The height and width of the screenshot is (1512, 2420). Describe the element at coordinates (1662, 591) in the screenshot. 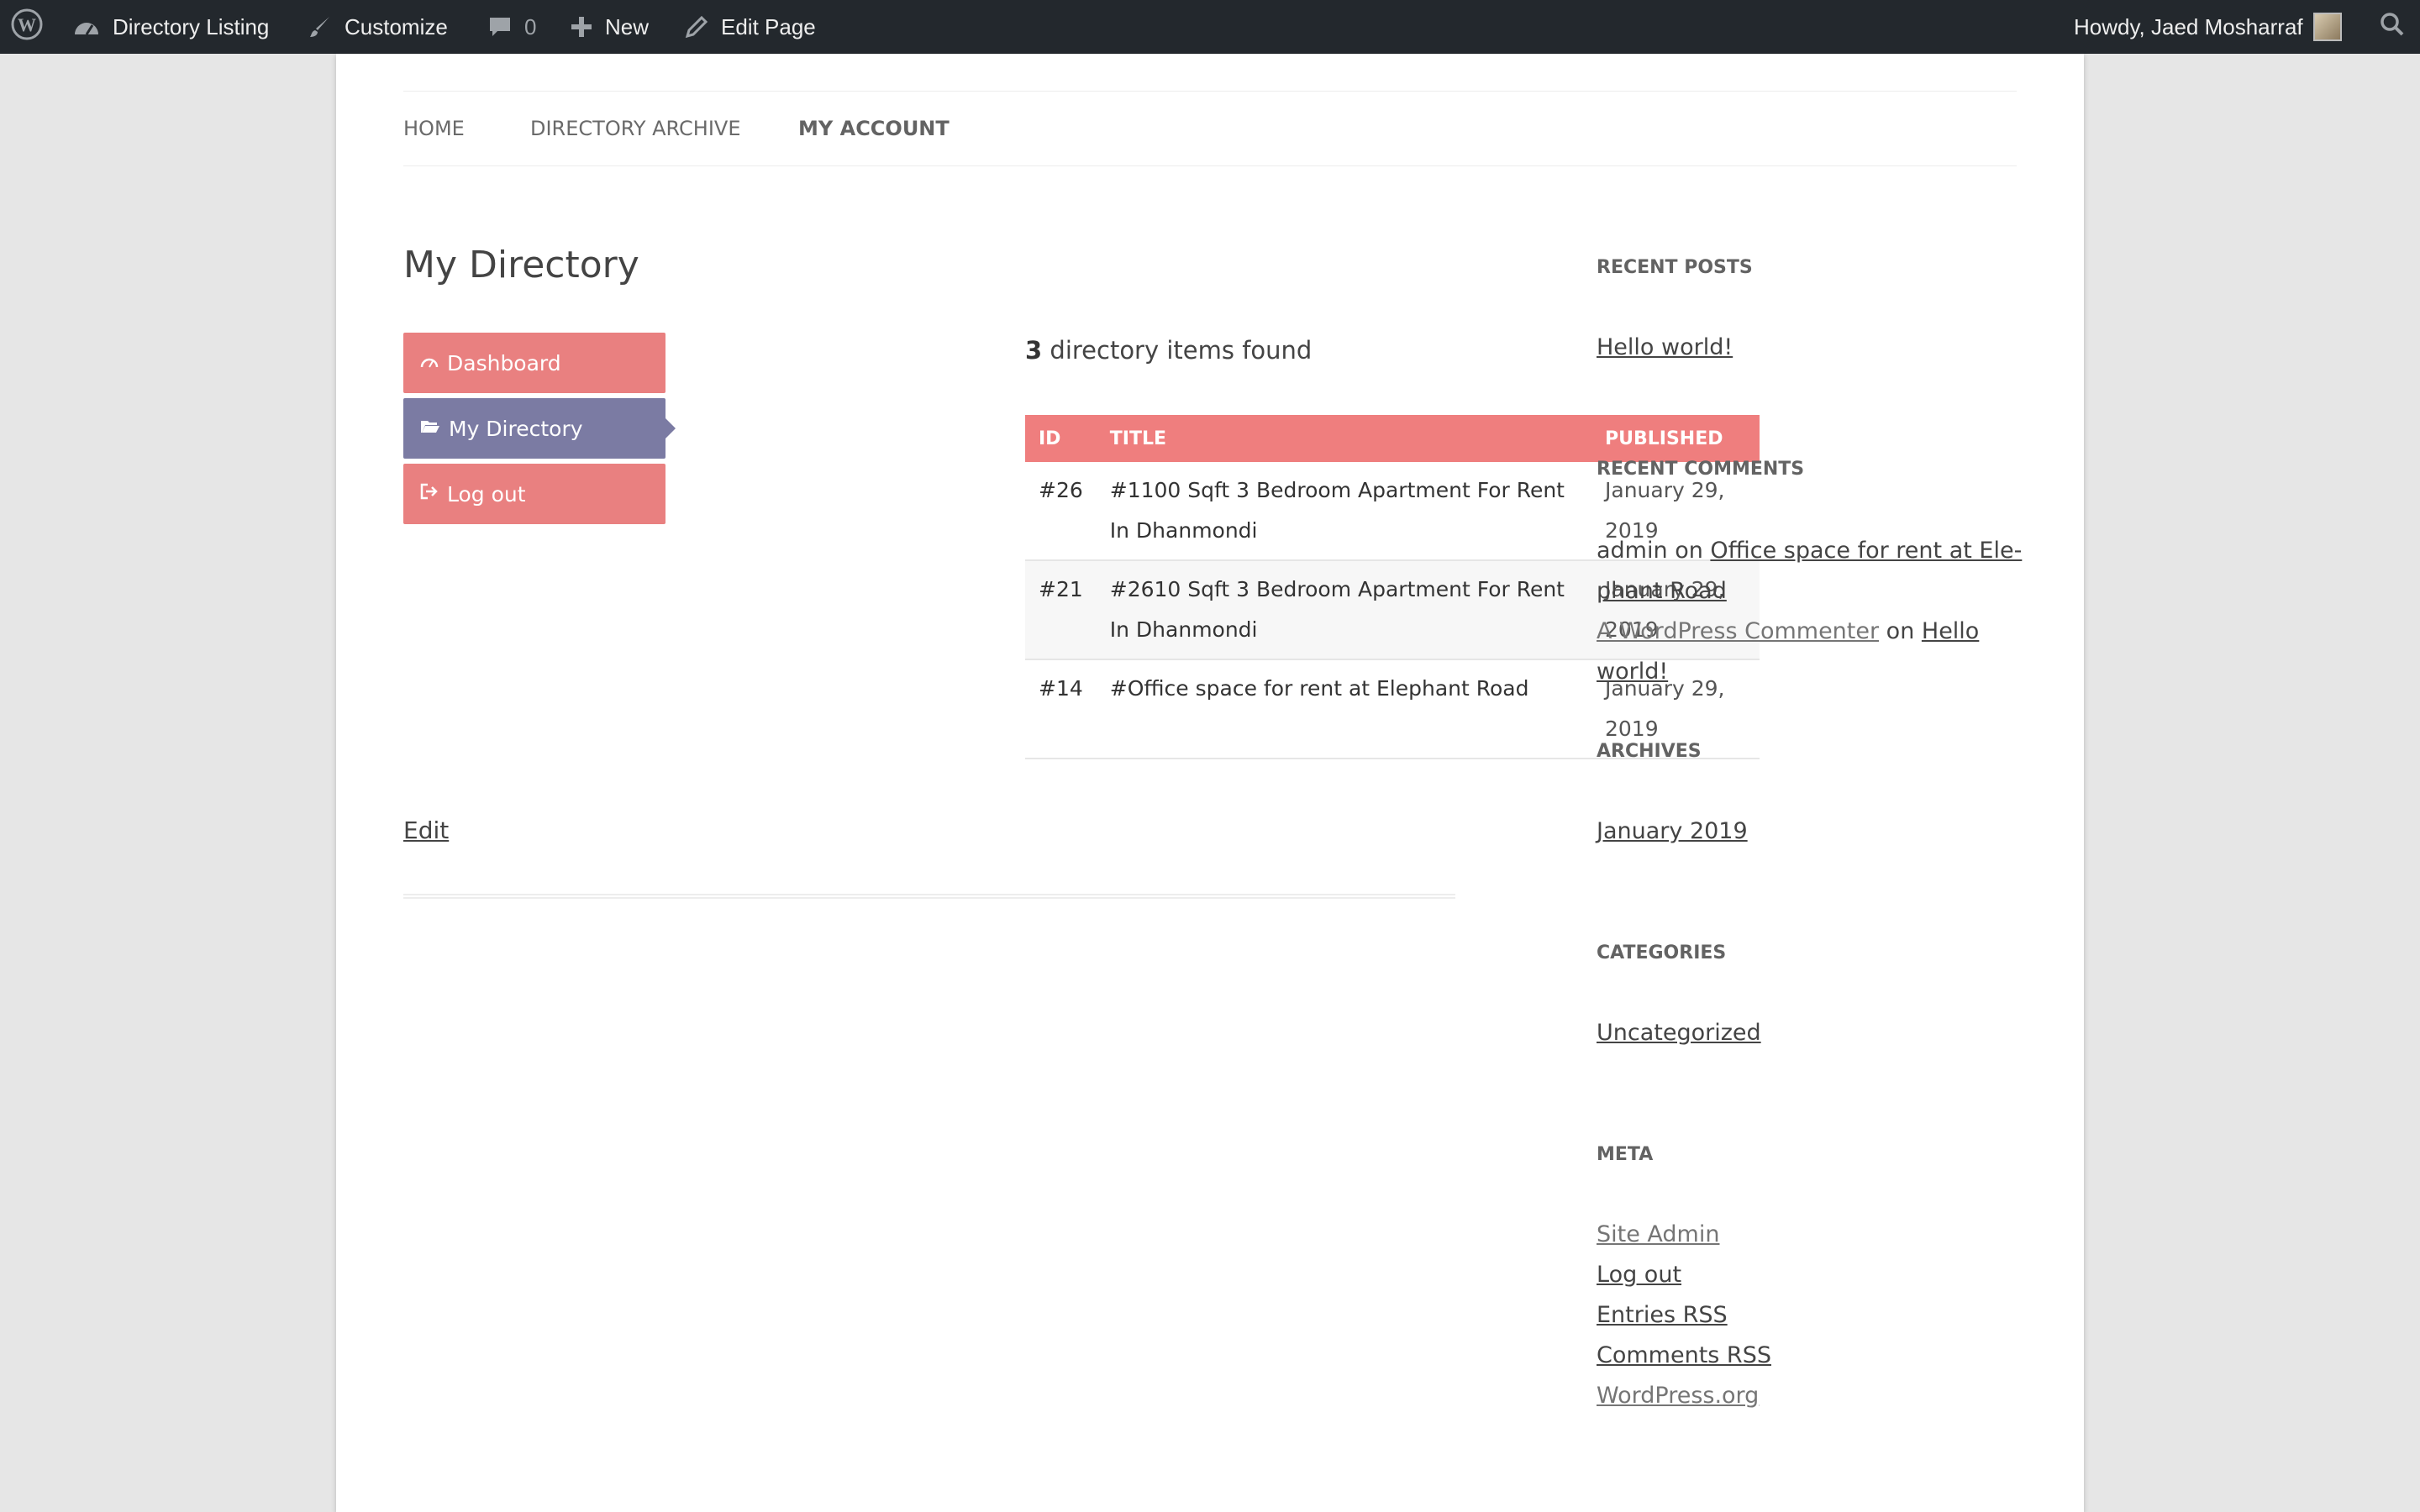

I see `comment-post-link: phant Road` at that location.